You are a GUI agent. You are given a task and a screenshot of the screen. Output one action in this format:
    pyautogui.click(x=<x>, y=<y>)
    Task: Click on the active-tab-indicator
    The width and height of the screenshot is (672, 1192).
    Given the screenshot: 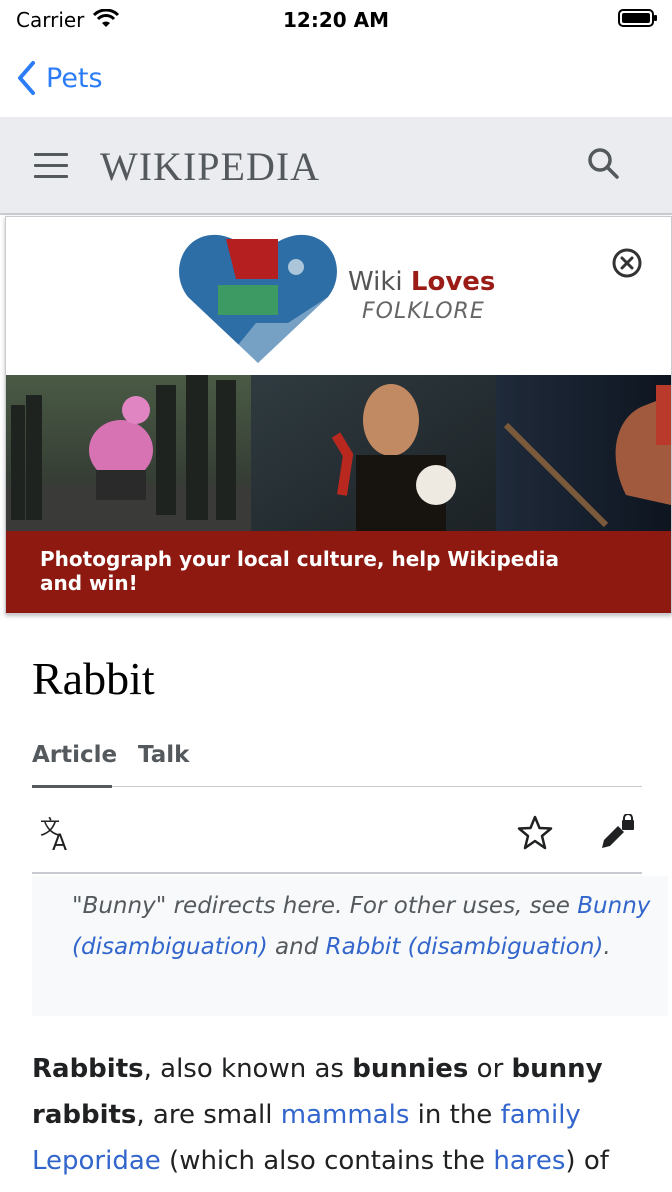 What is the action you would take?
    pyautogui.click(x=72, y=786)
    